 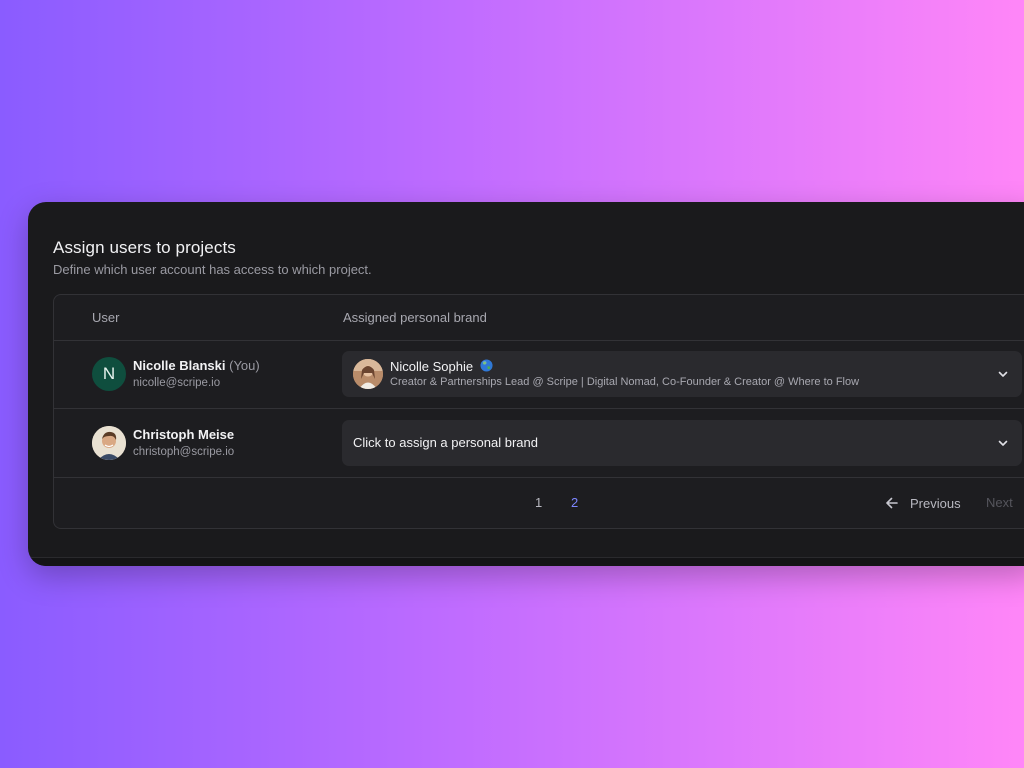 I want to click on avatar-initial: N, so click(x=109, y=373).